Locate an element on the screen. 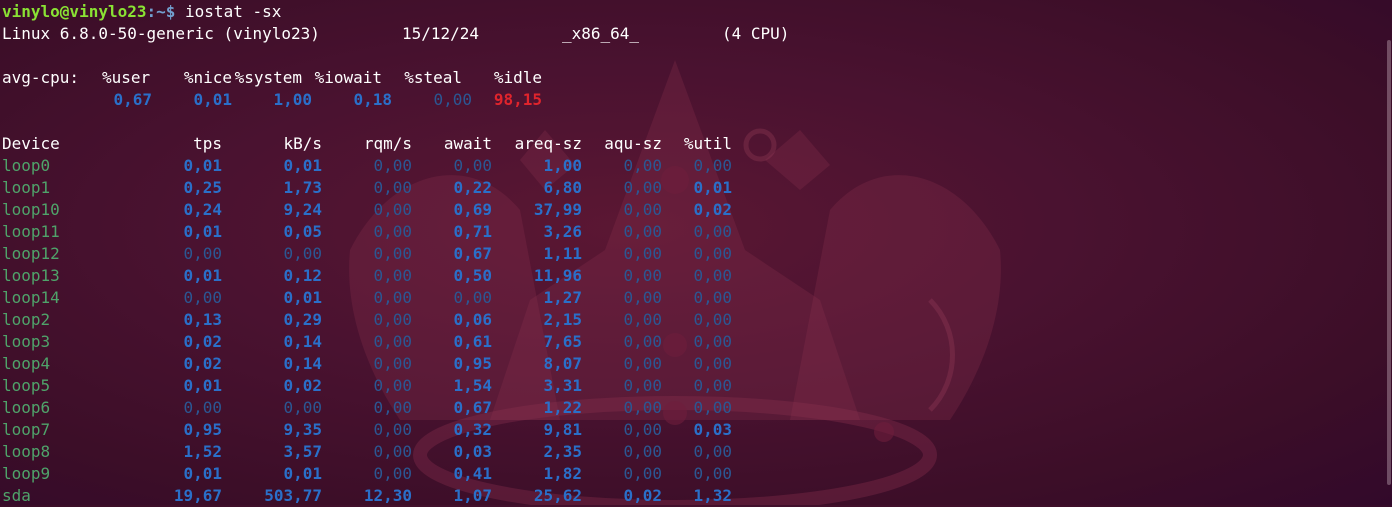 The image size is (1392, 507). device-value-cell: 0,14 is located at coordinates (302, 363).